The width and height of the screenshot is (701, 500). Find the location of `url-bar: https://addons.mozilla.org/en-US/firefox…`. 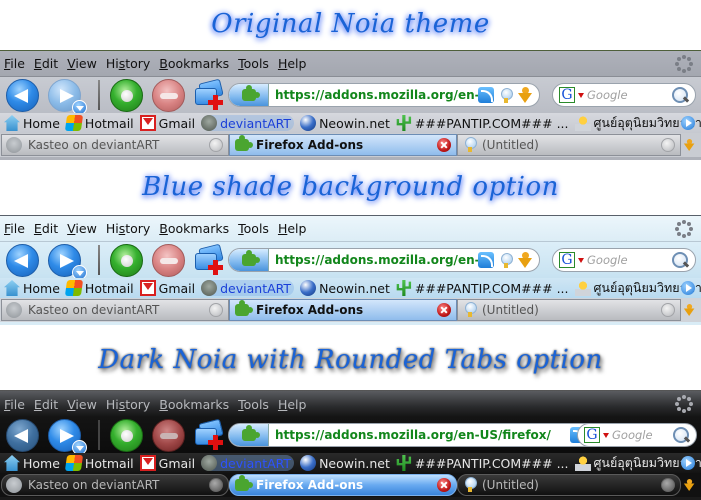

url-bar: https://addons.mozilla.org/en-US/firefox… is located at coordinates (430, 435).